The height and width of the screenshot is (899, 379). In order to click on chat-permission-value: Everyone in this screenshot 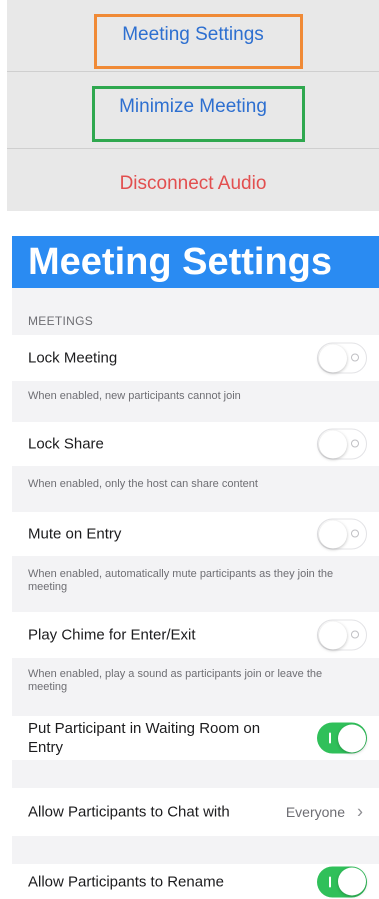, I will do `click(315, 812)`.